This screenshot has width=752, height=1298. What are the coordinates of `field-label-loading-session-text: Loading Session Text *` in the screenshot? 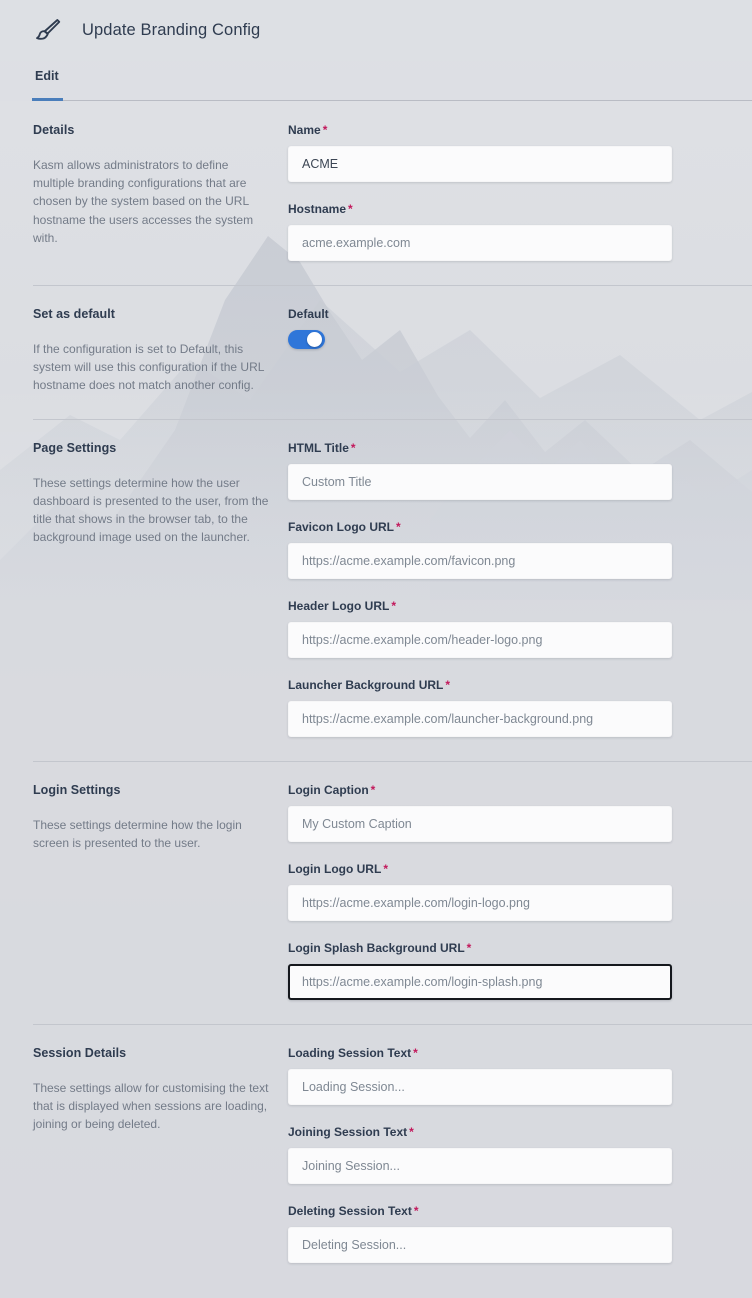 It's located at (520, 1053).